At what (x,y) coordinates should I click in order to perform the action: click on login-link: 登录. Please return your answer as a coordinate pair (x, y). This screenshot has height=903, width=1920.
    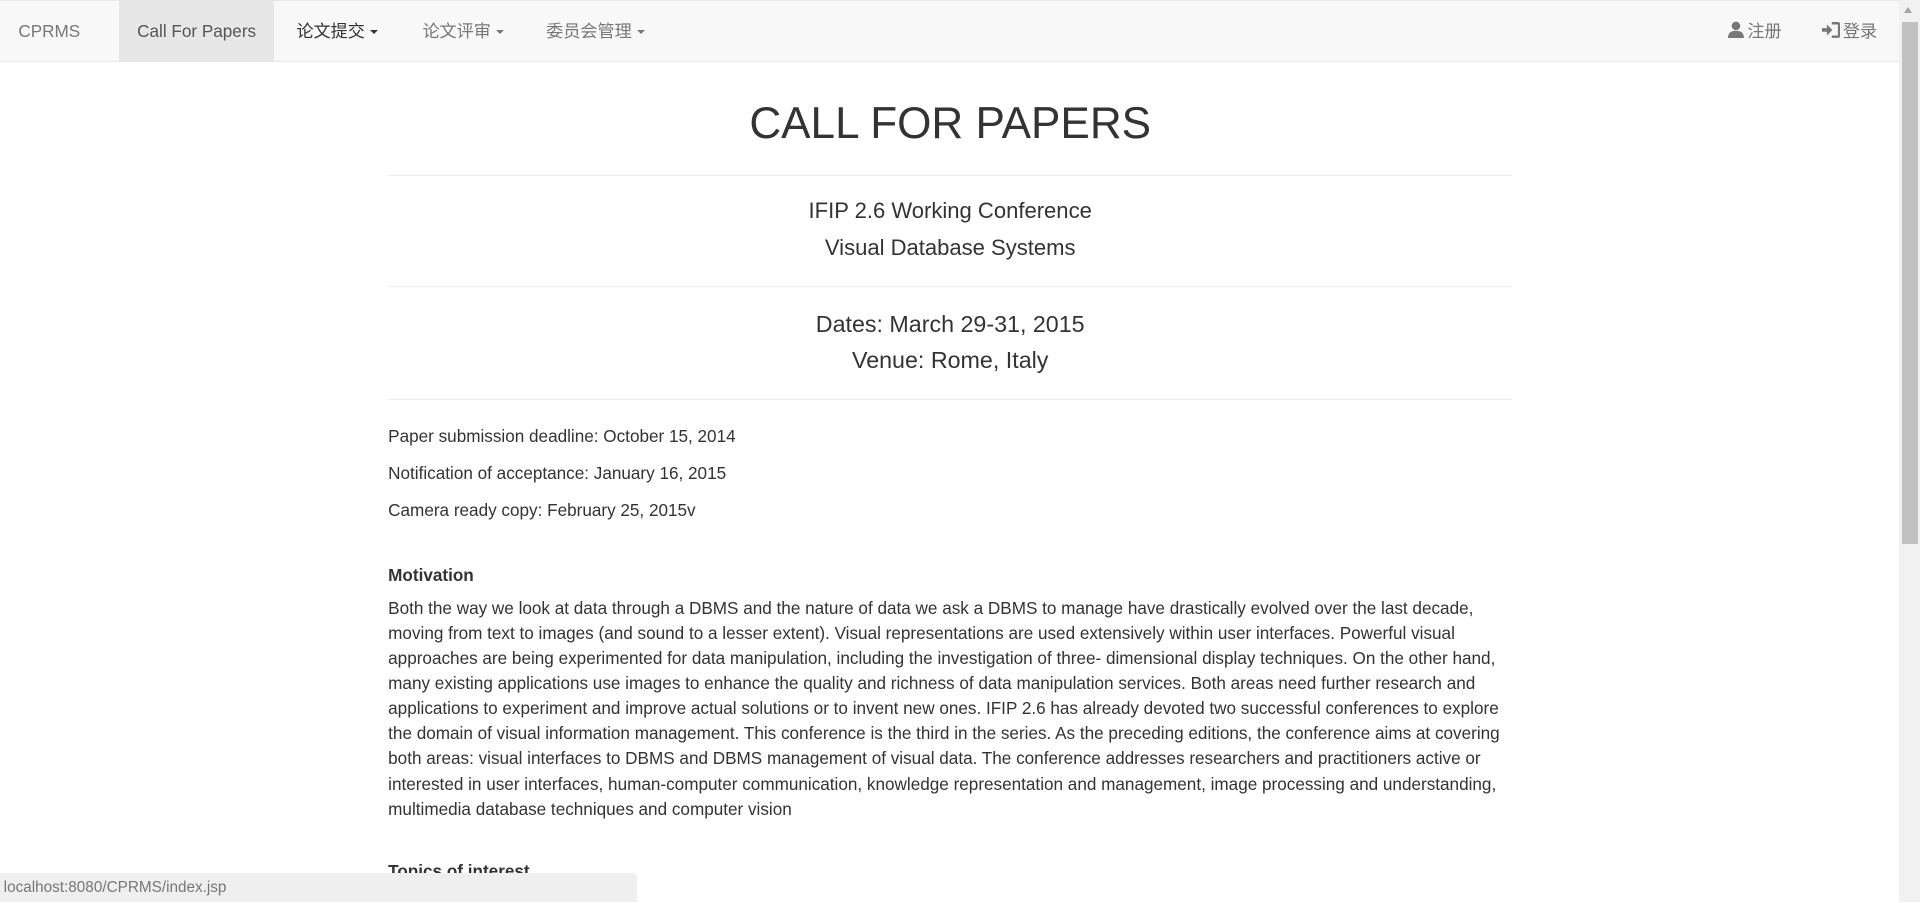
    Looking at the image, I should click on (1849, 31).